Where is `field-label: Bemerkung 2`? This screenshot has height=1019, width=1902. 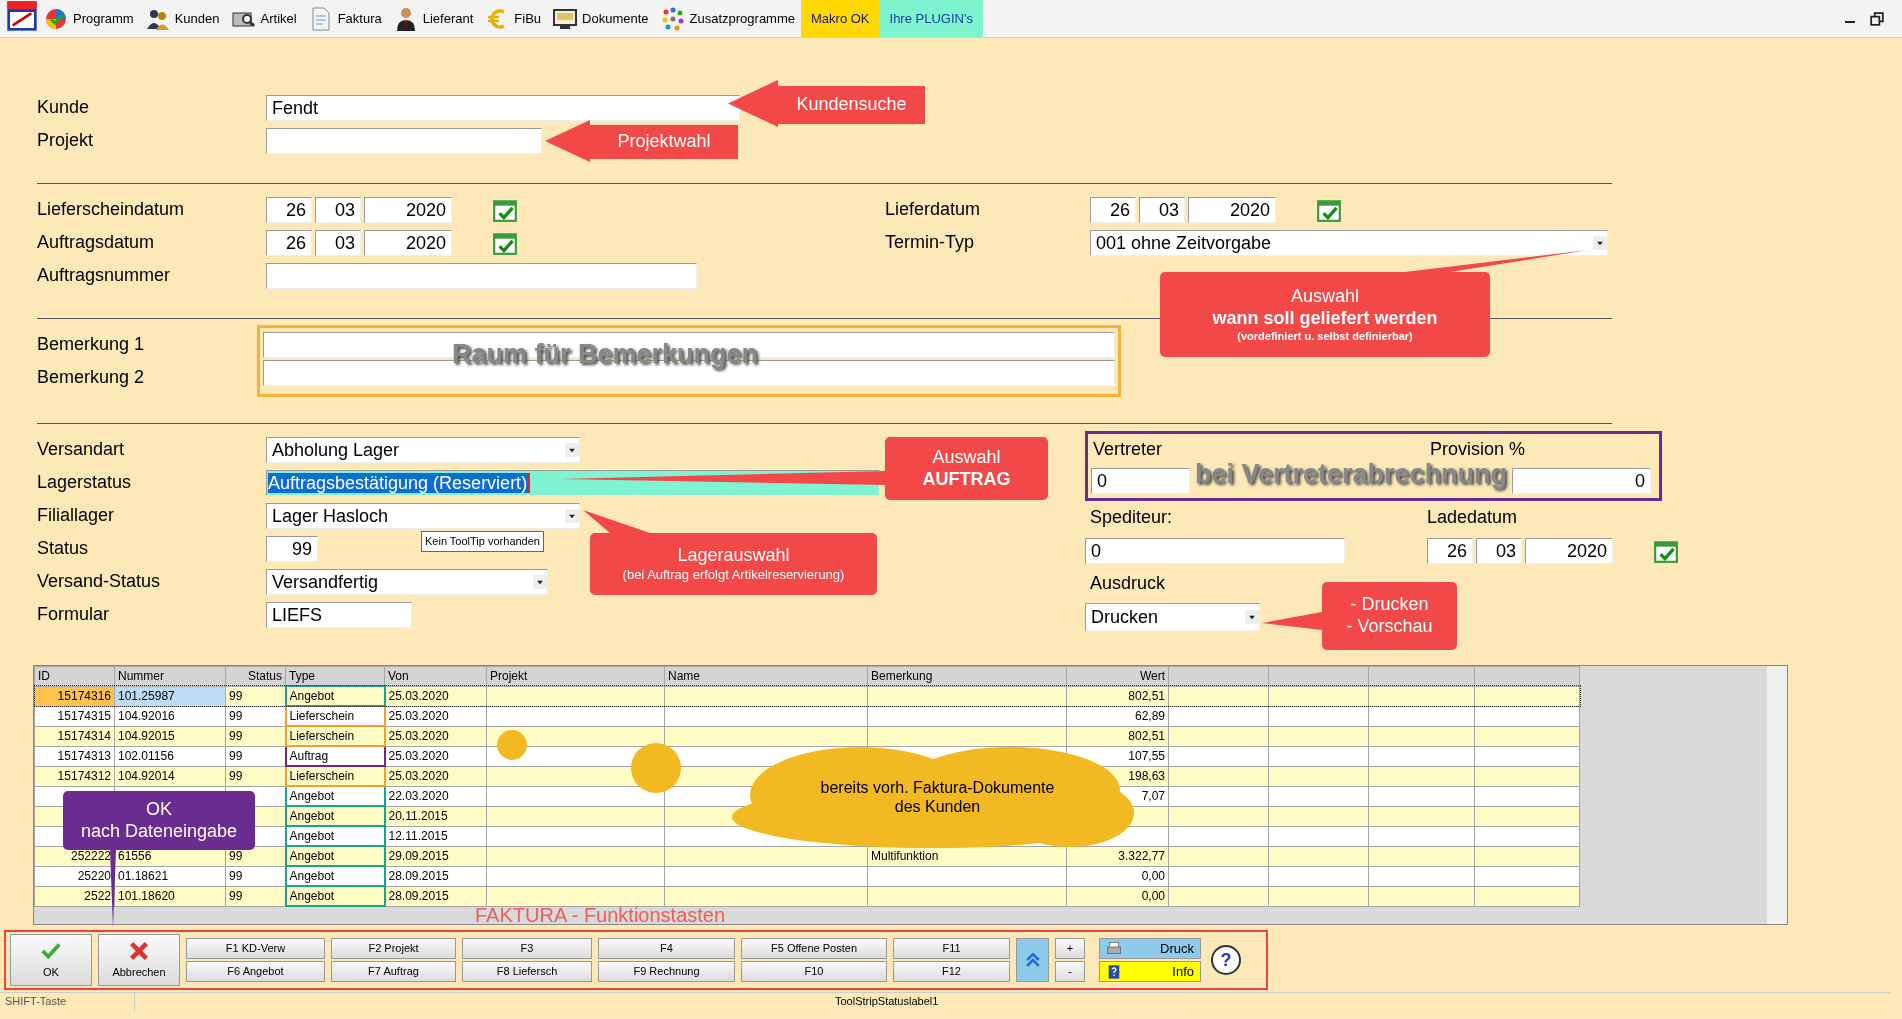
field-label: Bemerkung 2 is located at coordinates (91, 377).